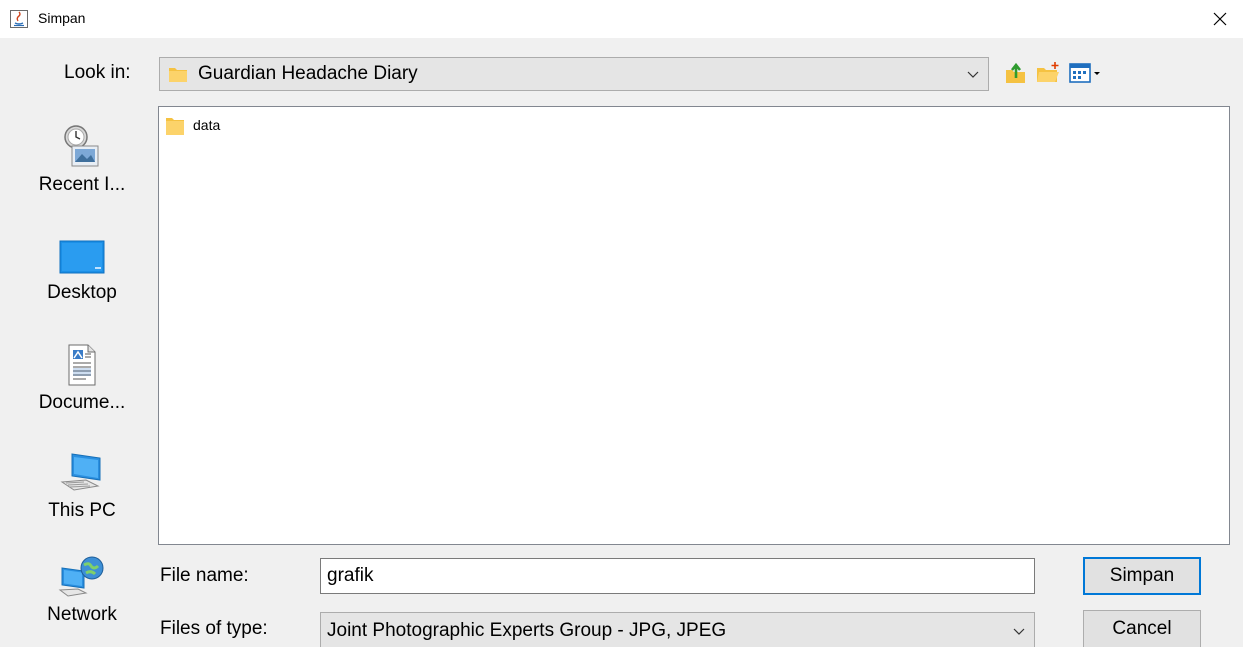  What do you see at coordinates (574, 74) in the screenshot?
I see `look-in-combo: Guardian Headache Diary` at bounding box center [574, 74].